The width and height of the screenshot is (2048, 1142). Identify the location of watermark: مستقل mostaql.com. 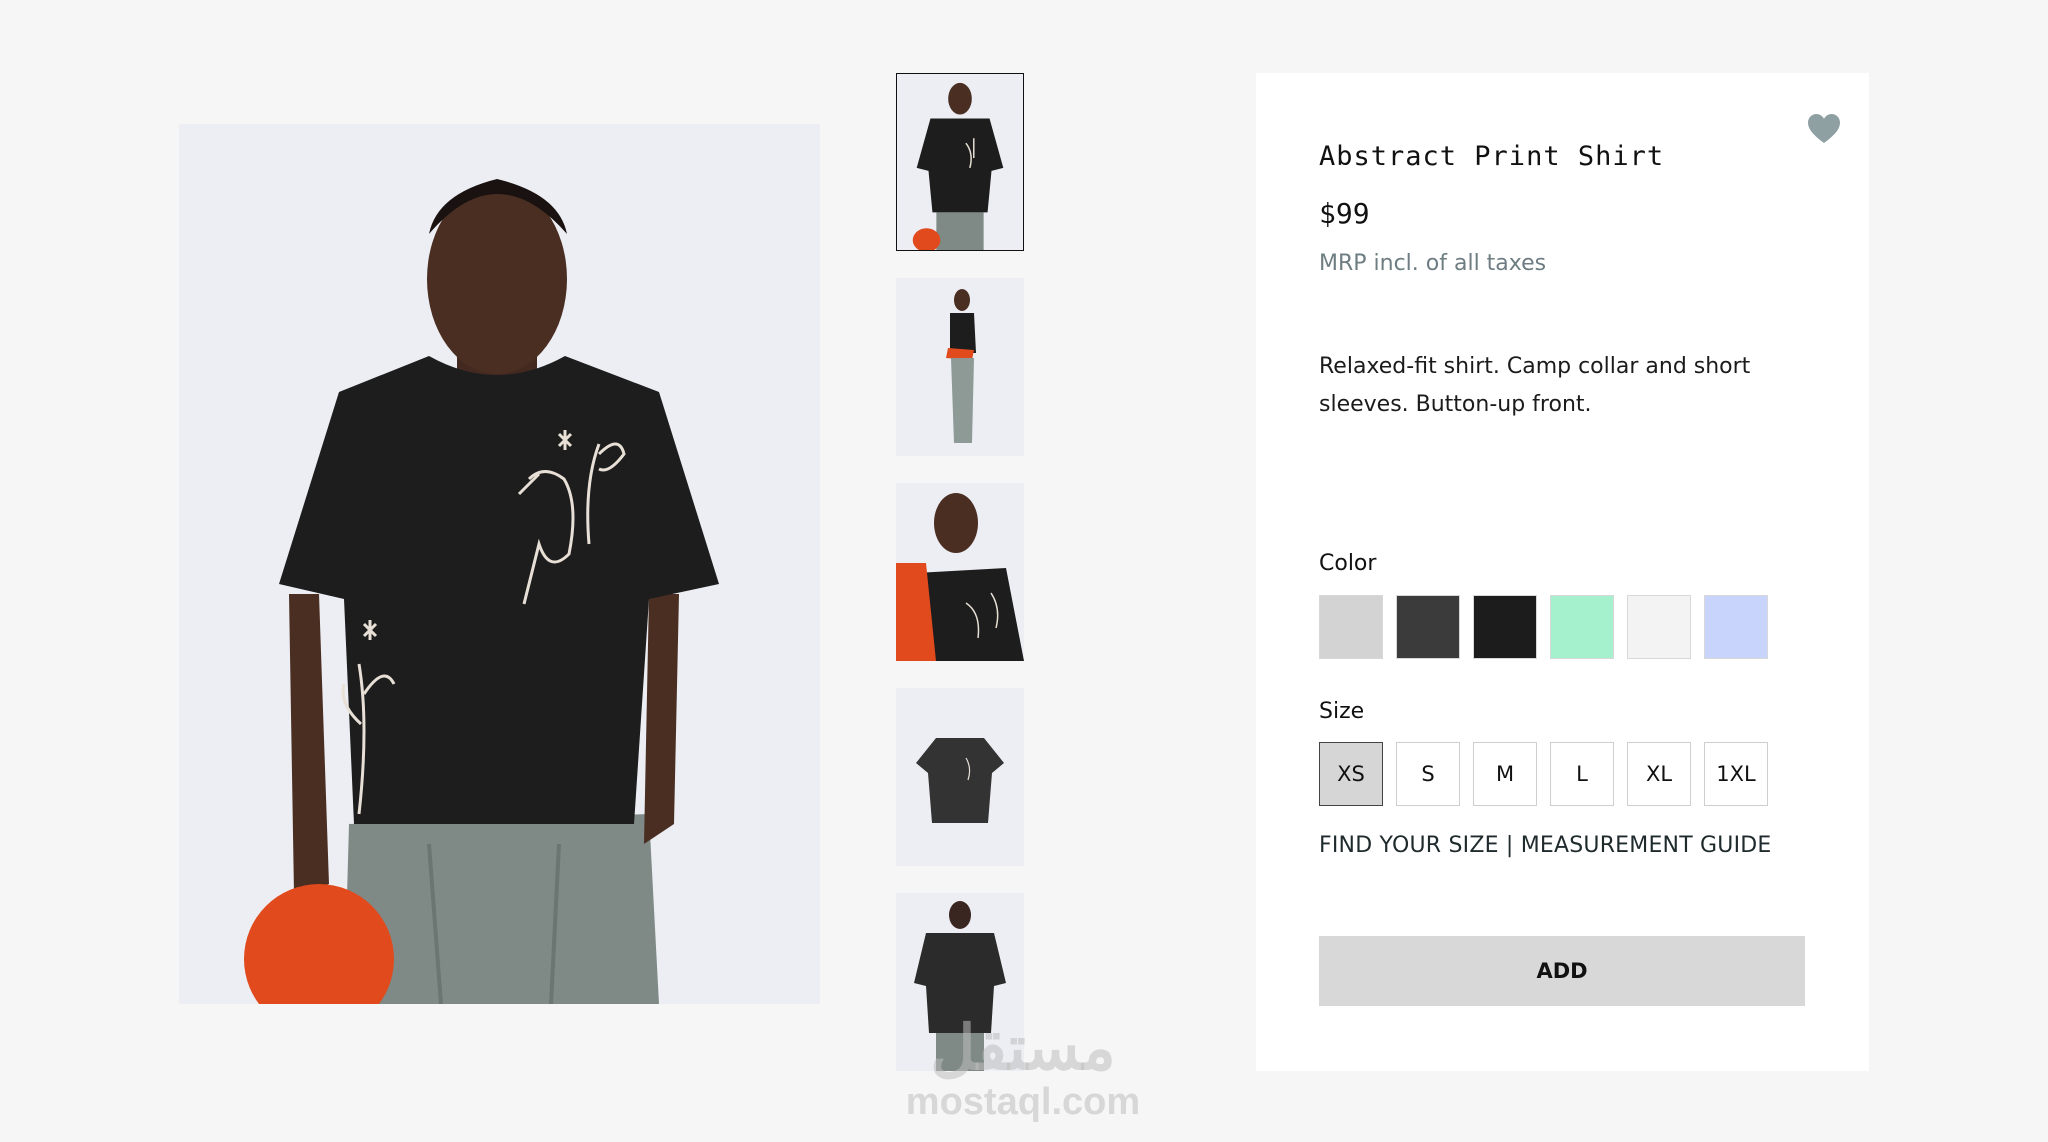
(1023, 1068).